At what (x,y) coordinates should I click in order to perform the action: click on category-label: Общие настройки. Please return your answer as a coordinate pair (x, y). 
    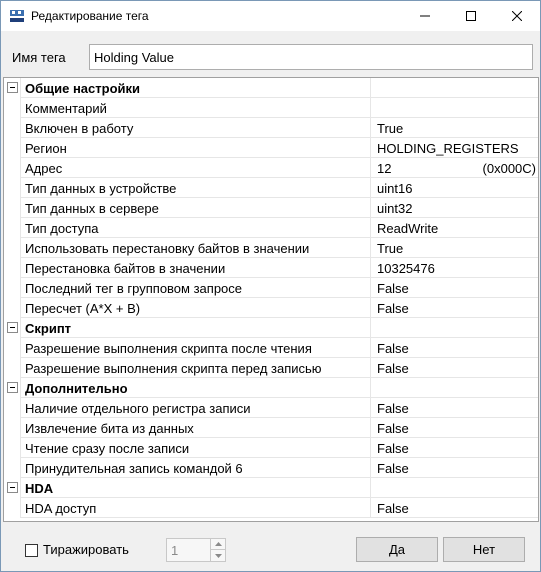
    Looking at the image, I should click on (196, 88).